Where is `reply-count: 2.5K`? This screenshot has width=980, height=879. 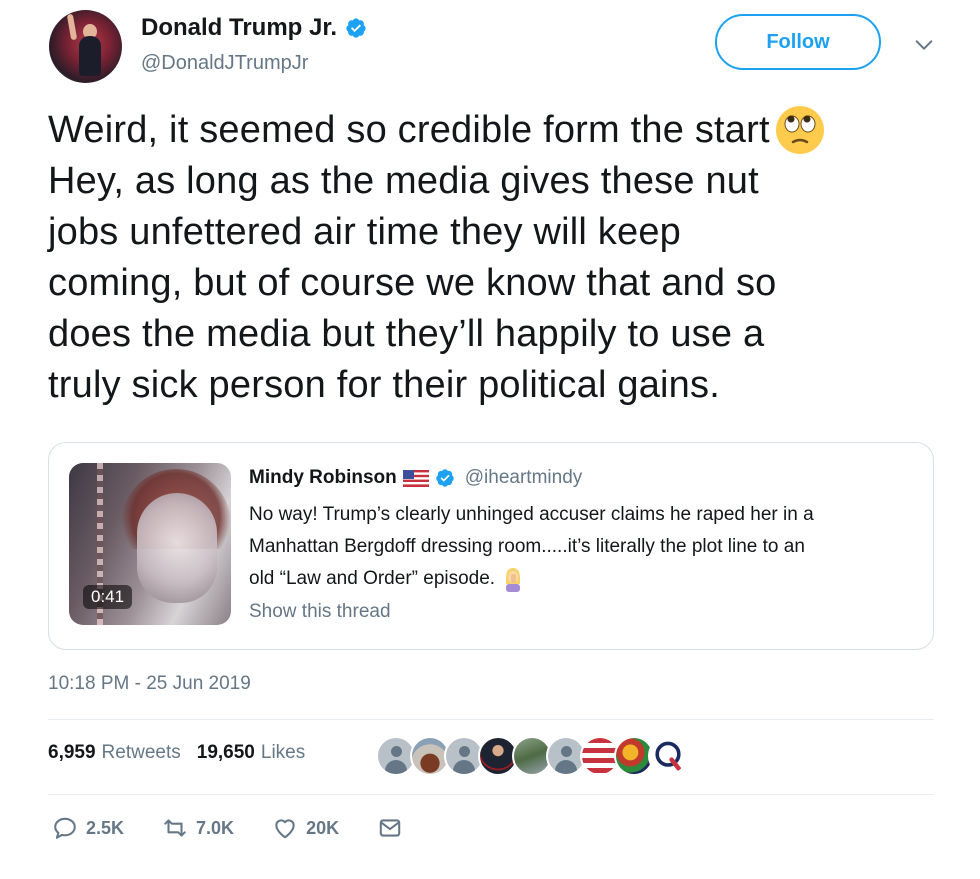
reply-count: 2.5K is located at coordinates (105, 827).